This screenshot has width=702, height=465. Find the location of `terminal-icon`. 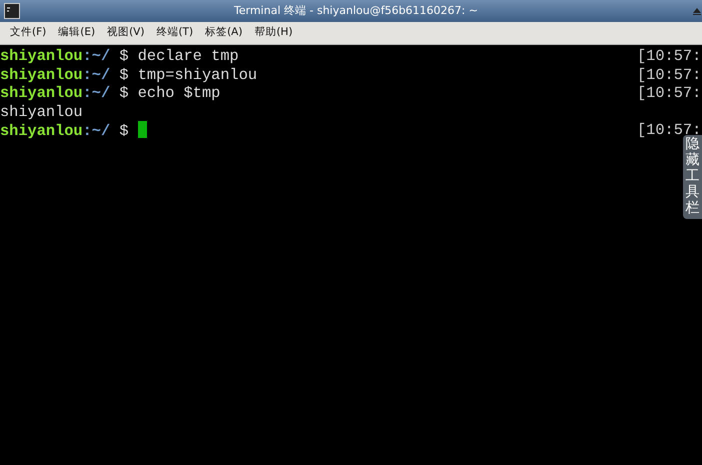

terminal-icon is located at coordinates (12, 11).